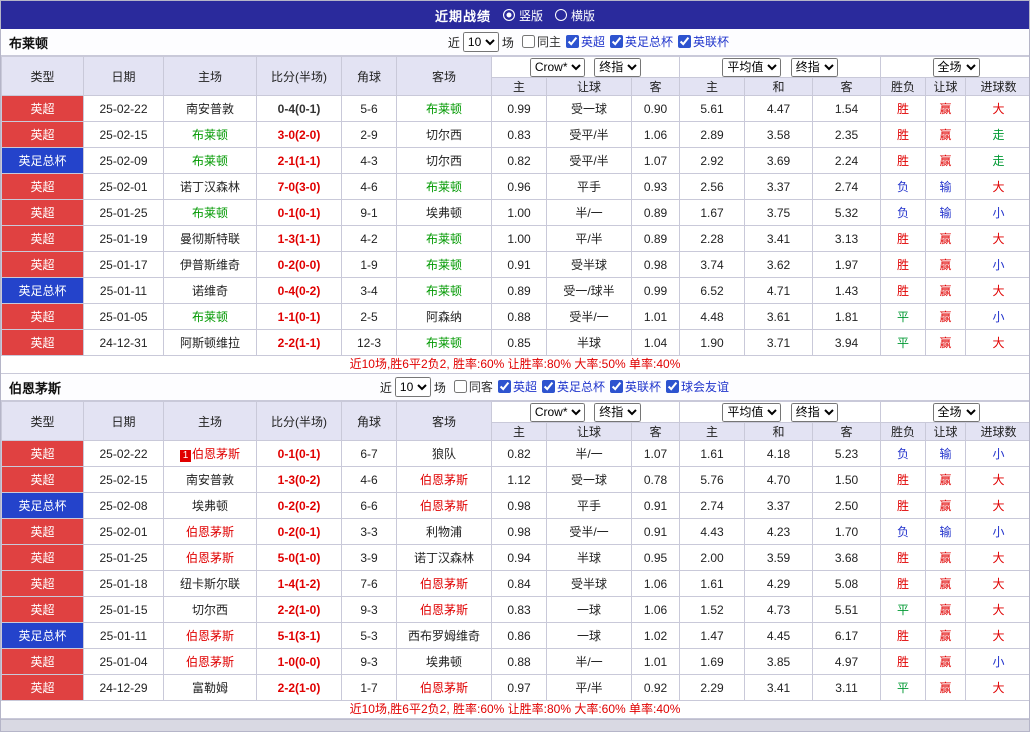 This screenshot has height=732, width=1030. What do you see at coordinates (444, 635) in the screenshot?
I see `away-team: 西布罗姆维奇` at bounding box center [444, 635].